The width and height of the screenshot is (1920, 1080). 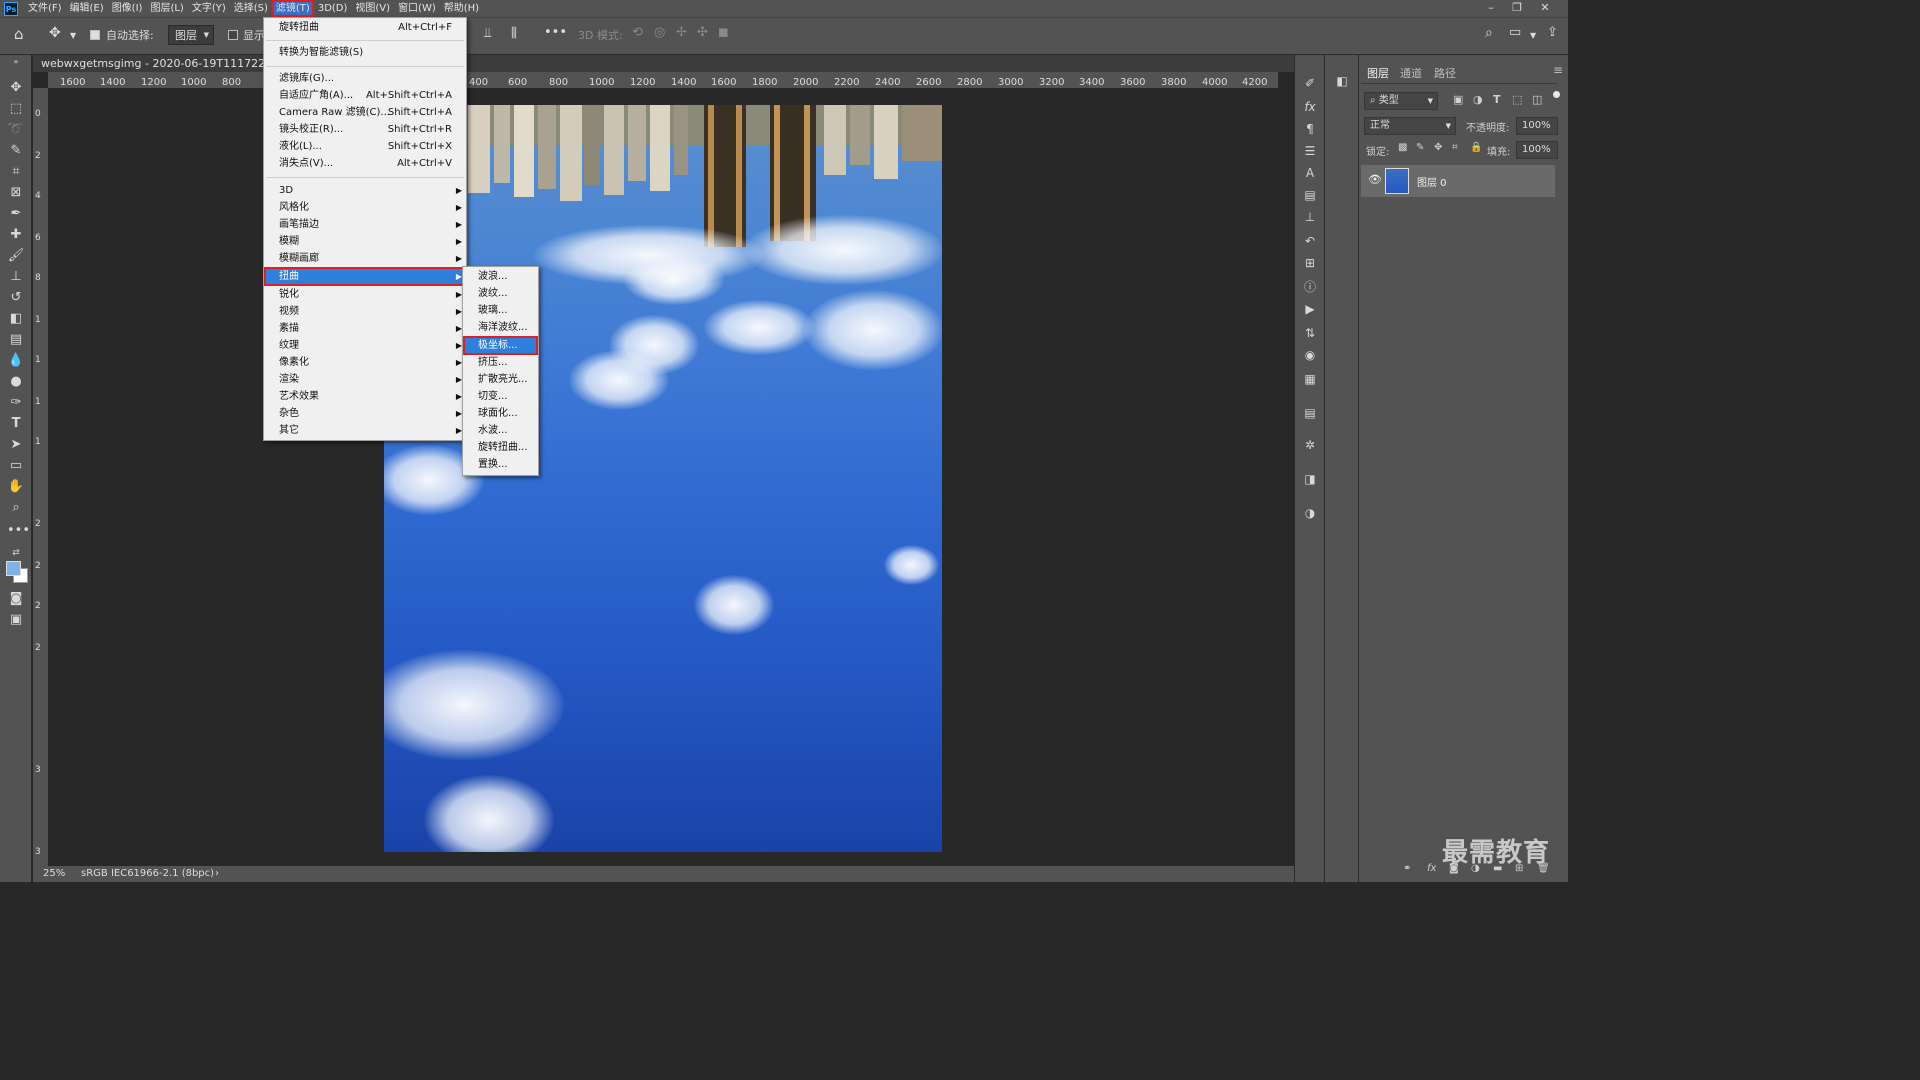 What do you see at coordinates (1489, 33) in the screenshot?
I see `search-icon: ⌕` at bounding box center [1489, 33].